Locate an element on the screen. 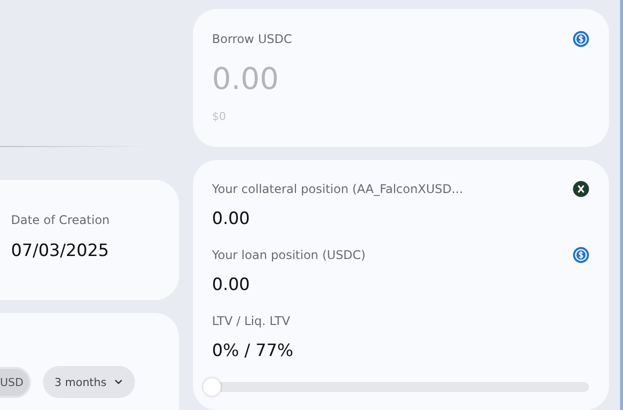  date-label: Date of Creation is located at coordinates (61, 220).